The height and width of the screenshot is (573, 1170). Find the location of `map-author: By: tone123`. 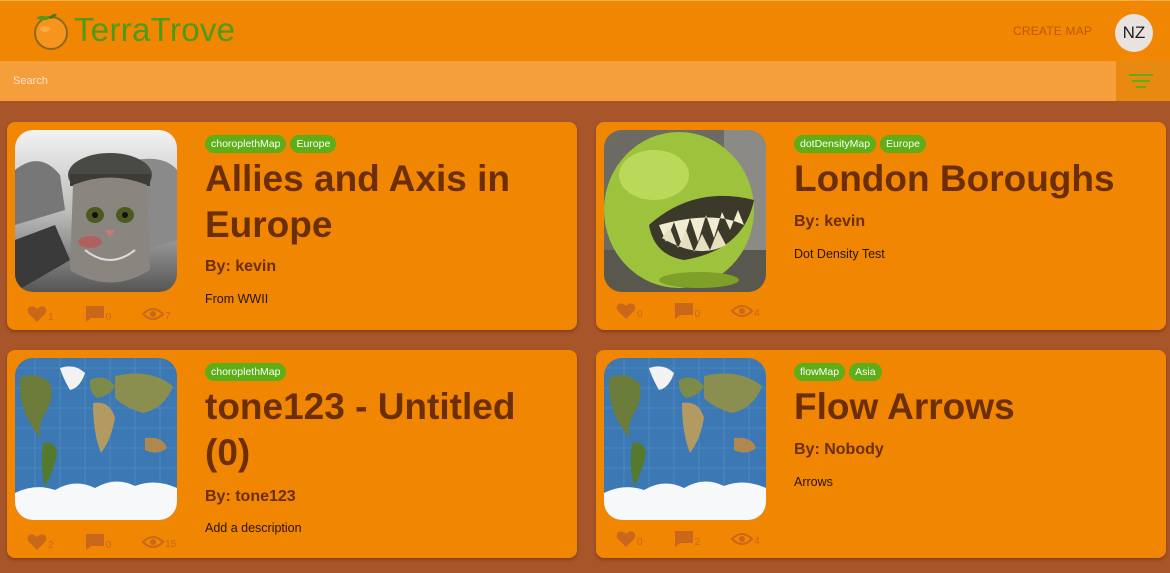

map-author: By: tone123 is located at coordinates (250, 496).